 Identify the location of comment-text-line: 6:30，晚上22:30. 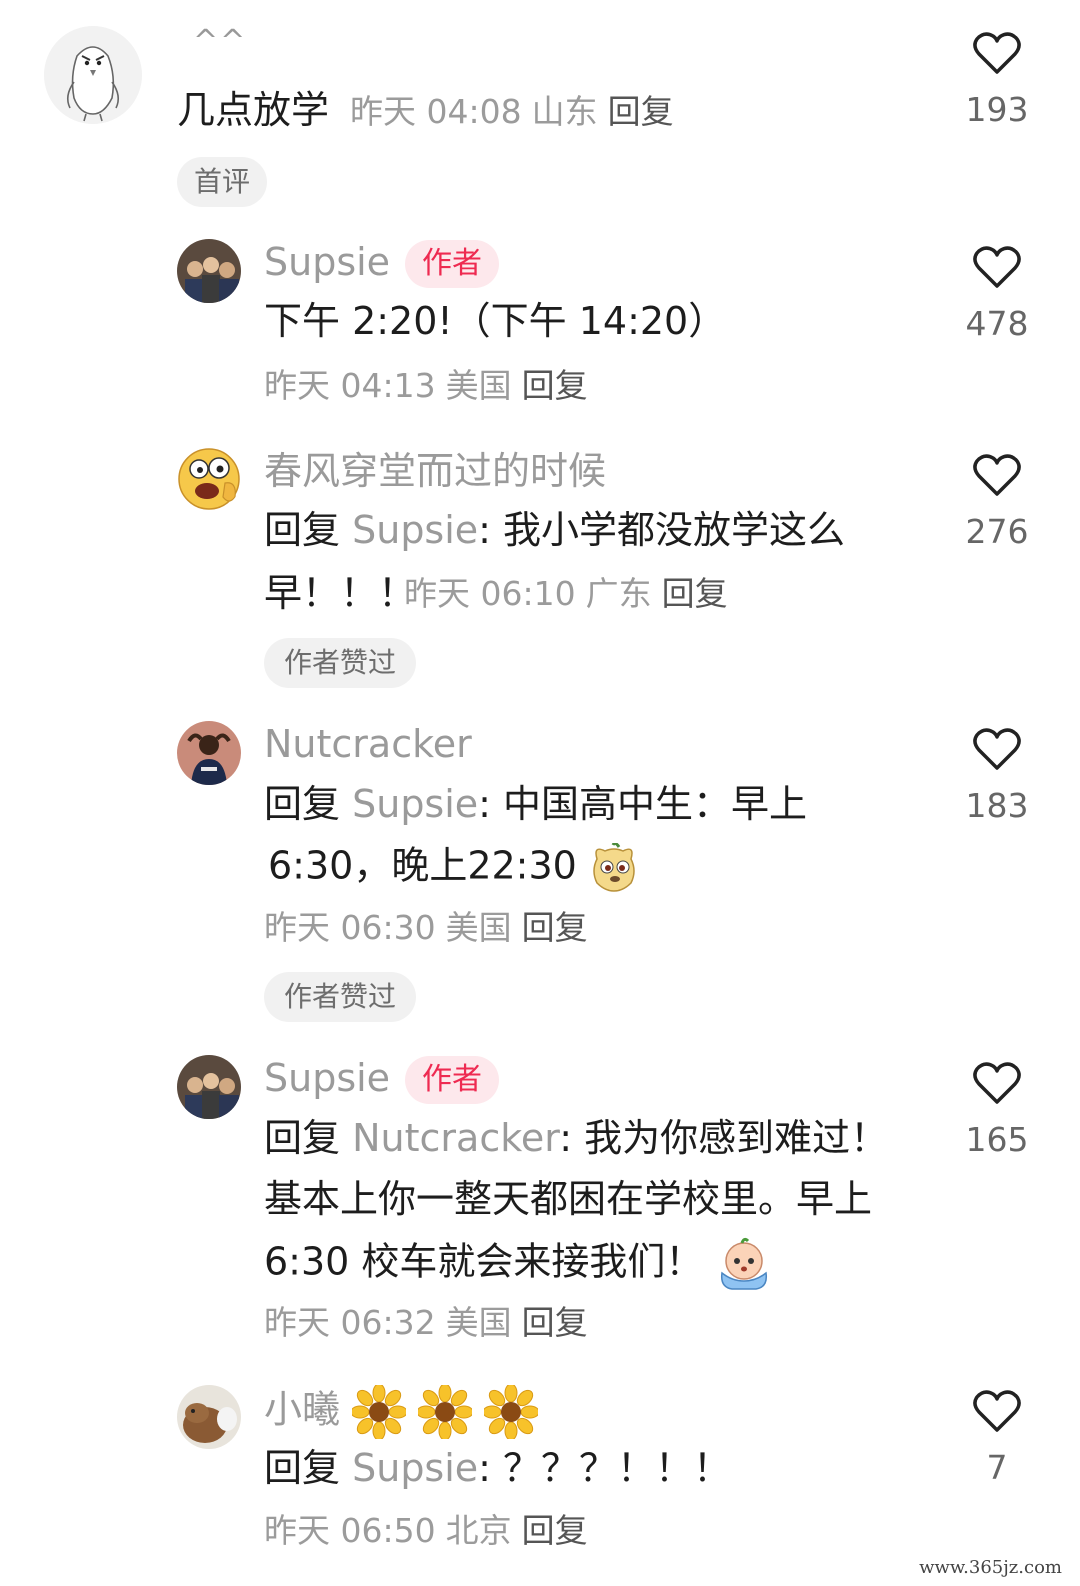
(453, 868).